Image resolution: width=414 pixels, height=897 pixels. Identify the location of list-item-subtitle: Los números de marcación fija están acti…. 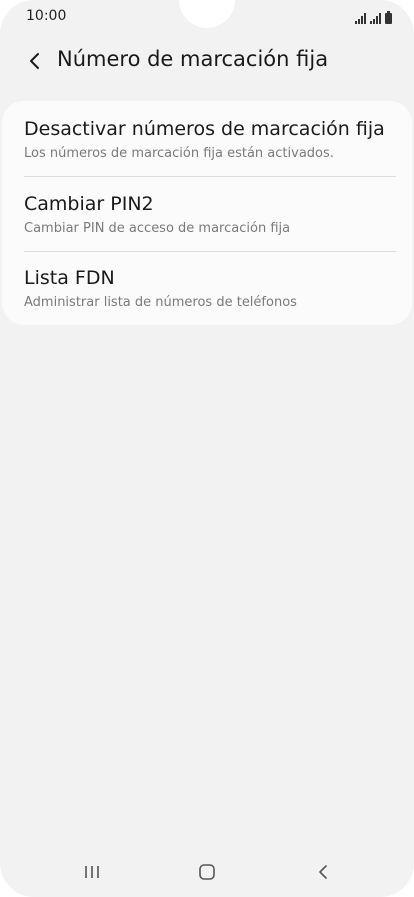
(179, 153).